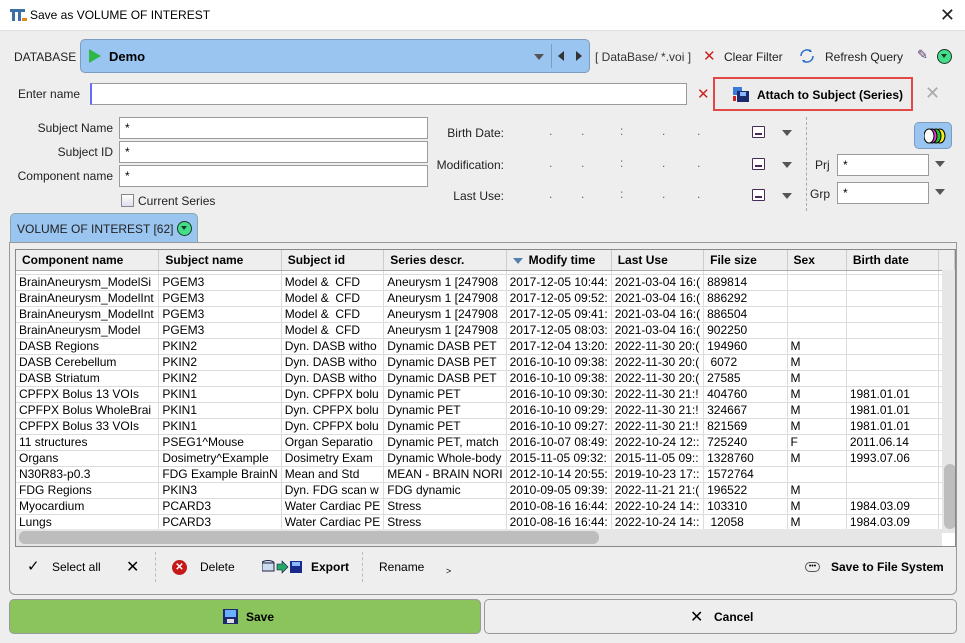  Describe the element at coordinates (887, 567) in the screenshot. I see `save-to-file-system-button: Save to File System` at that location.